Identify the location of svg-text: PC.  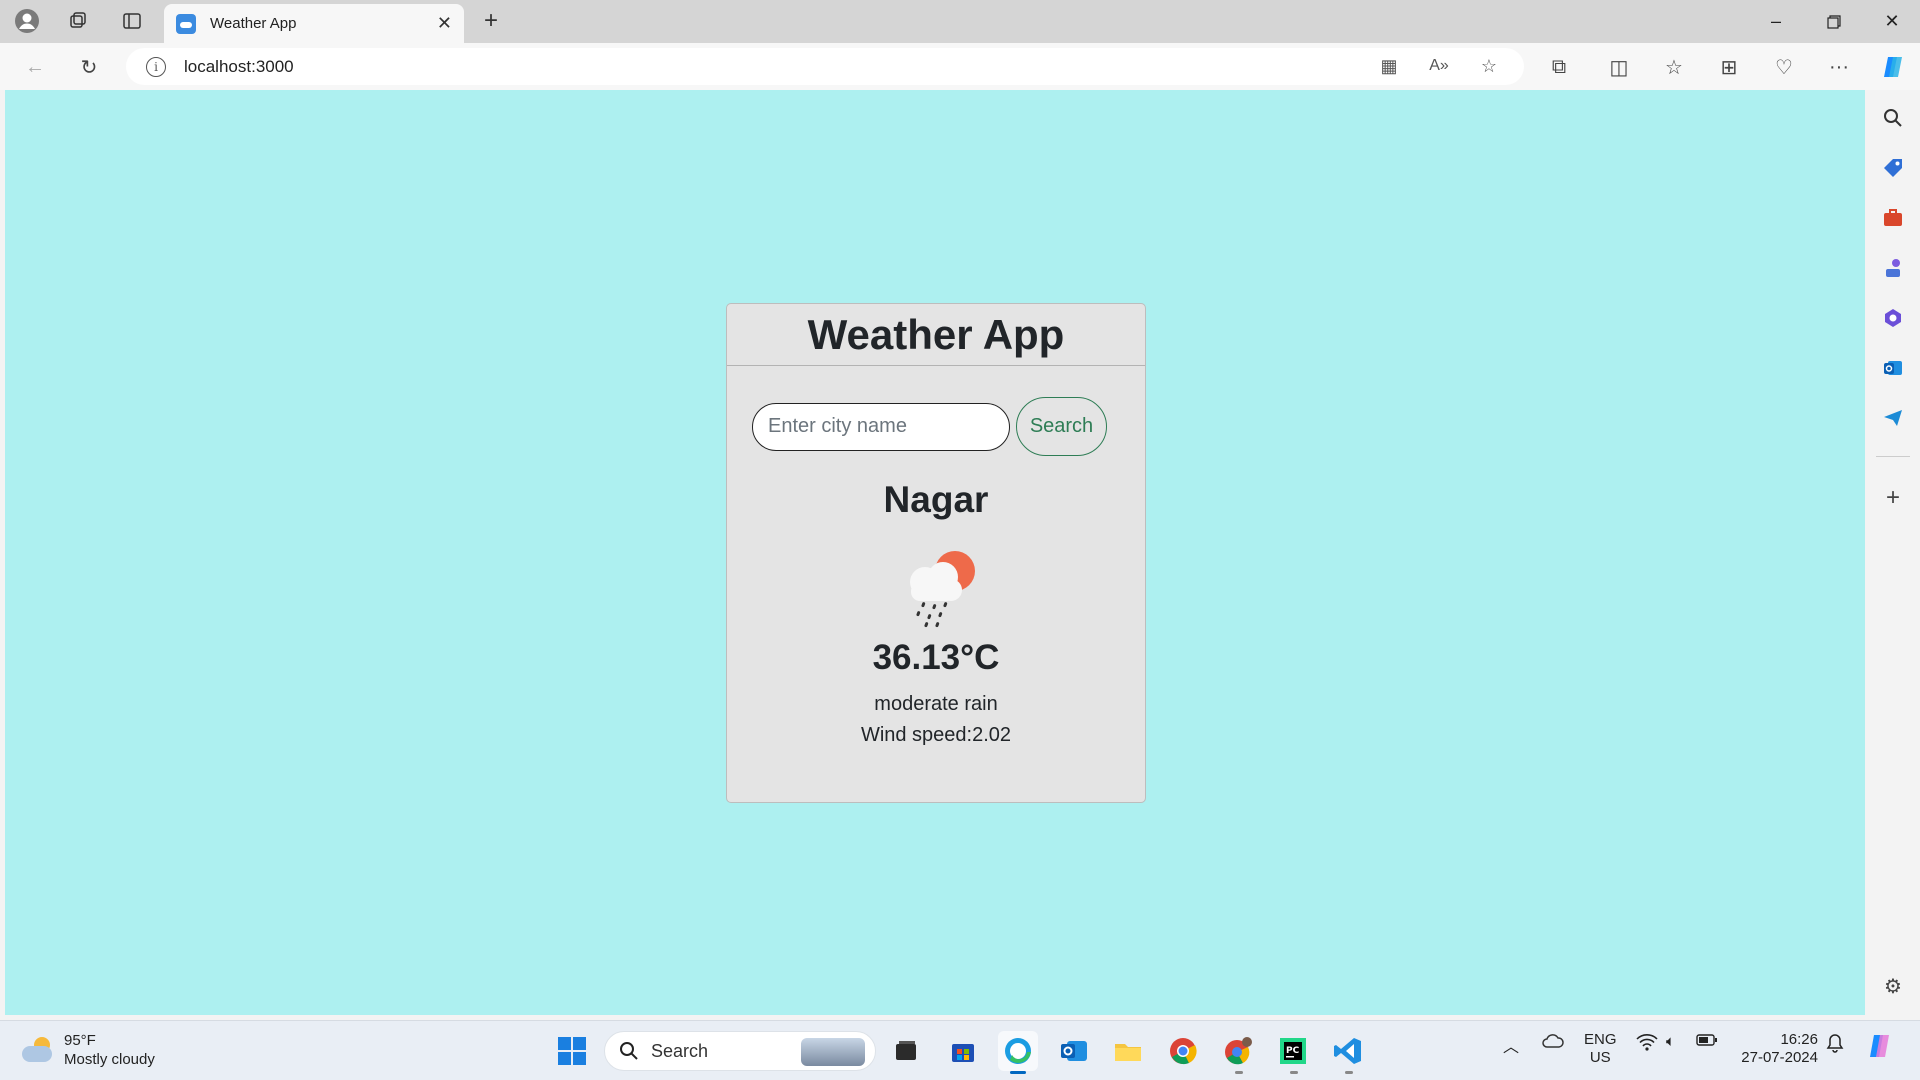
(1293, 1051).